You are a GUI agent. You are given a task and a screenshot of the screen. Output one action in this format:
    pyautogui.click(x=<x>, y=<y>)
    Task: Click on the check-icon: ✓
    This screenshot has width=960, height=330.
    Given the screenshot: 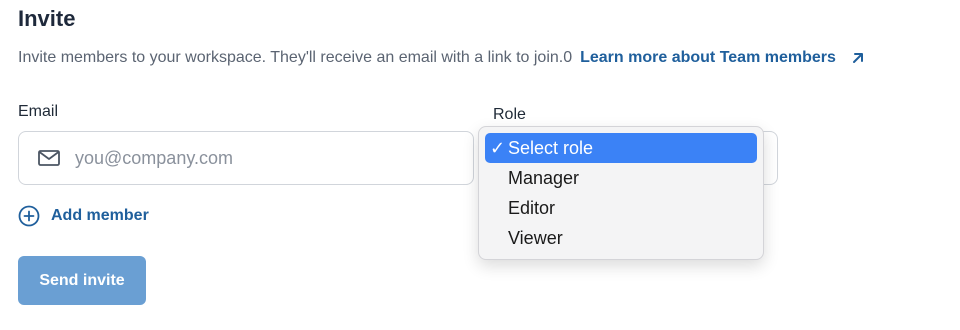 What is the action you would take?
    pyautogui.click(x=498, y=148)
    